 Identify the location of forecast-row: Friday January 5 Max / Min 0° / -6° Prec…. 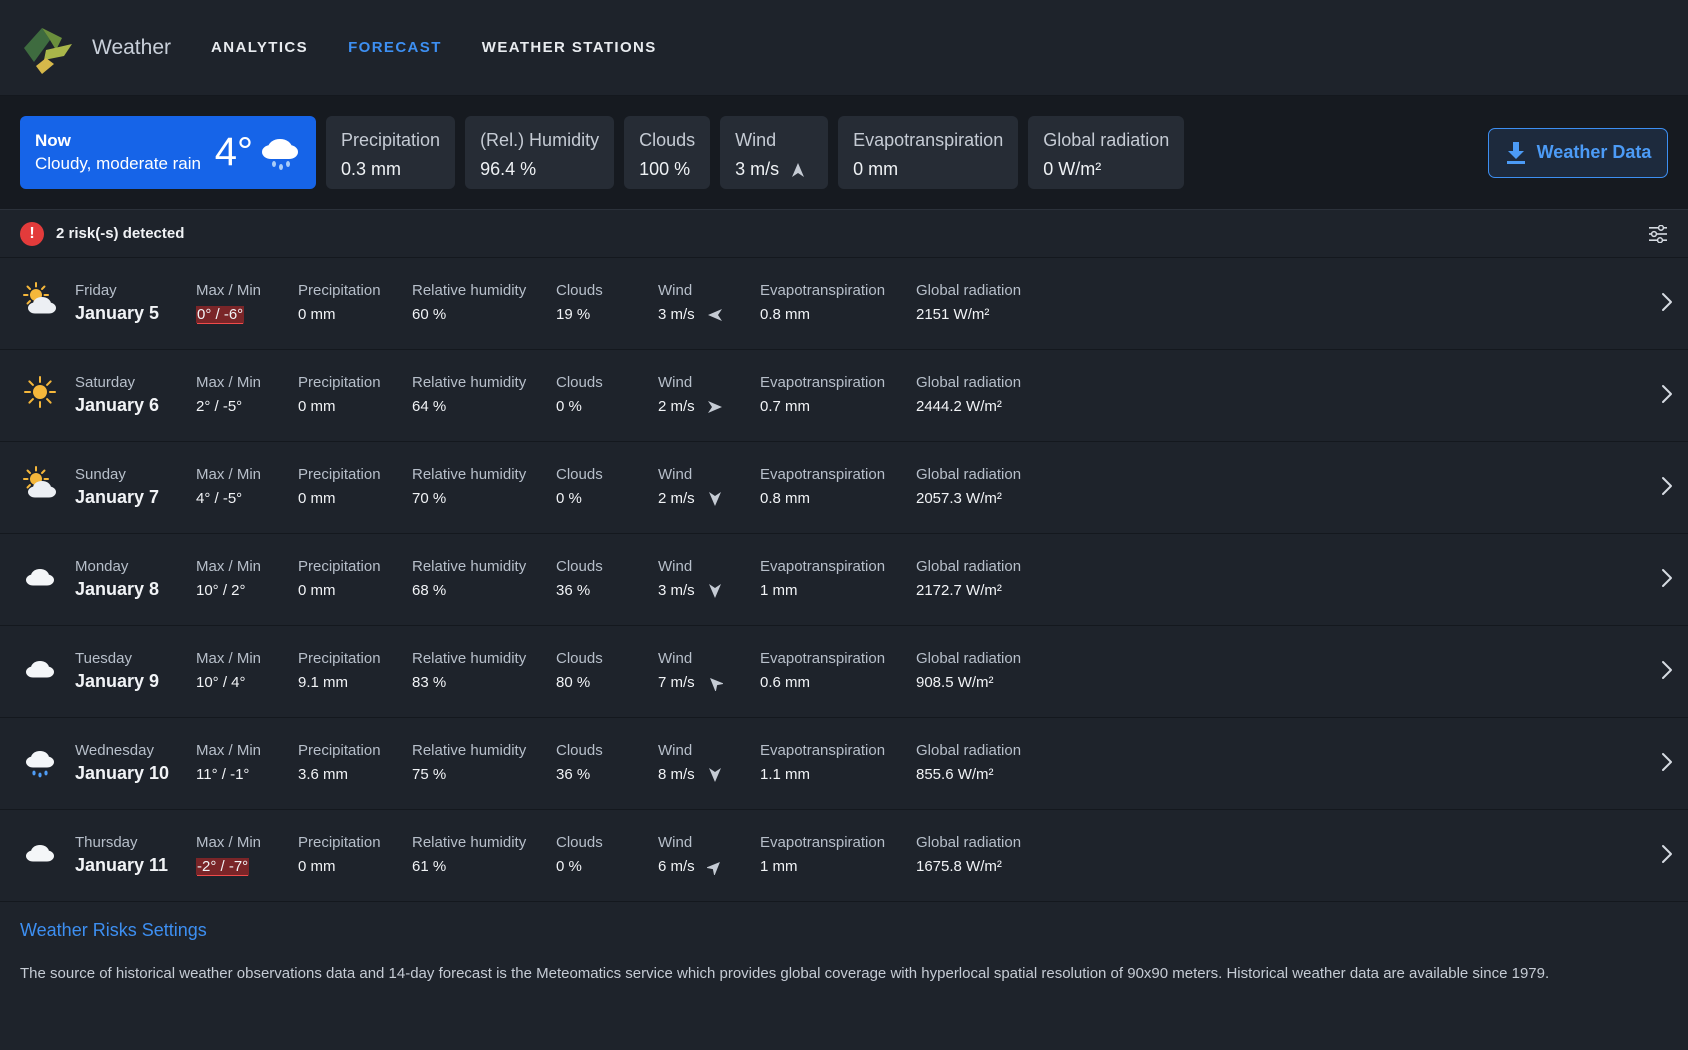
(844, 304).